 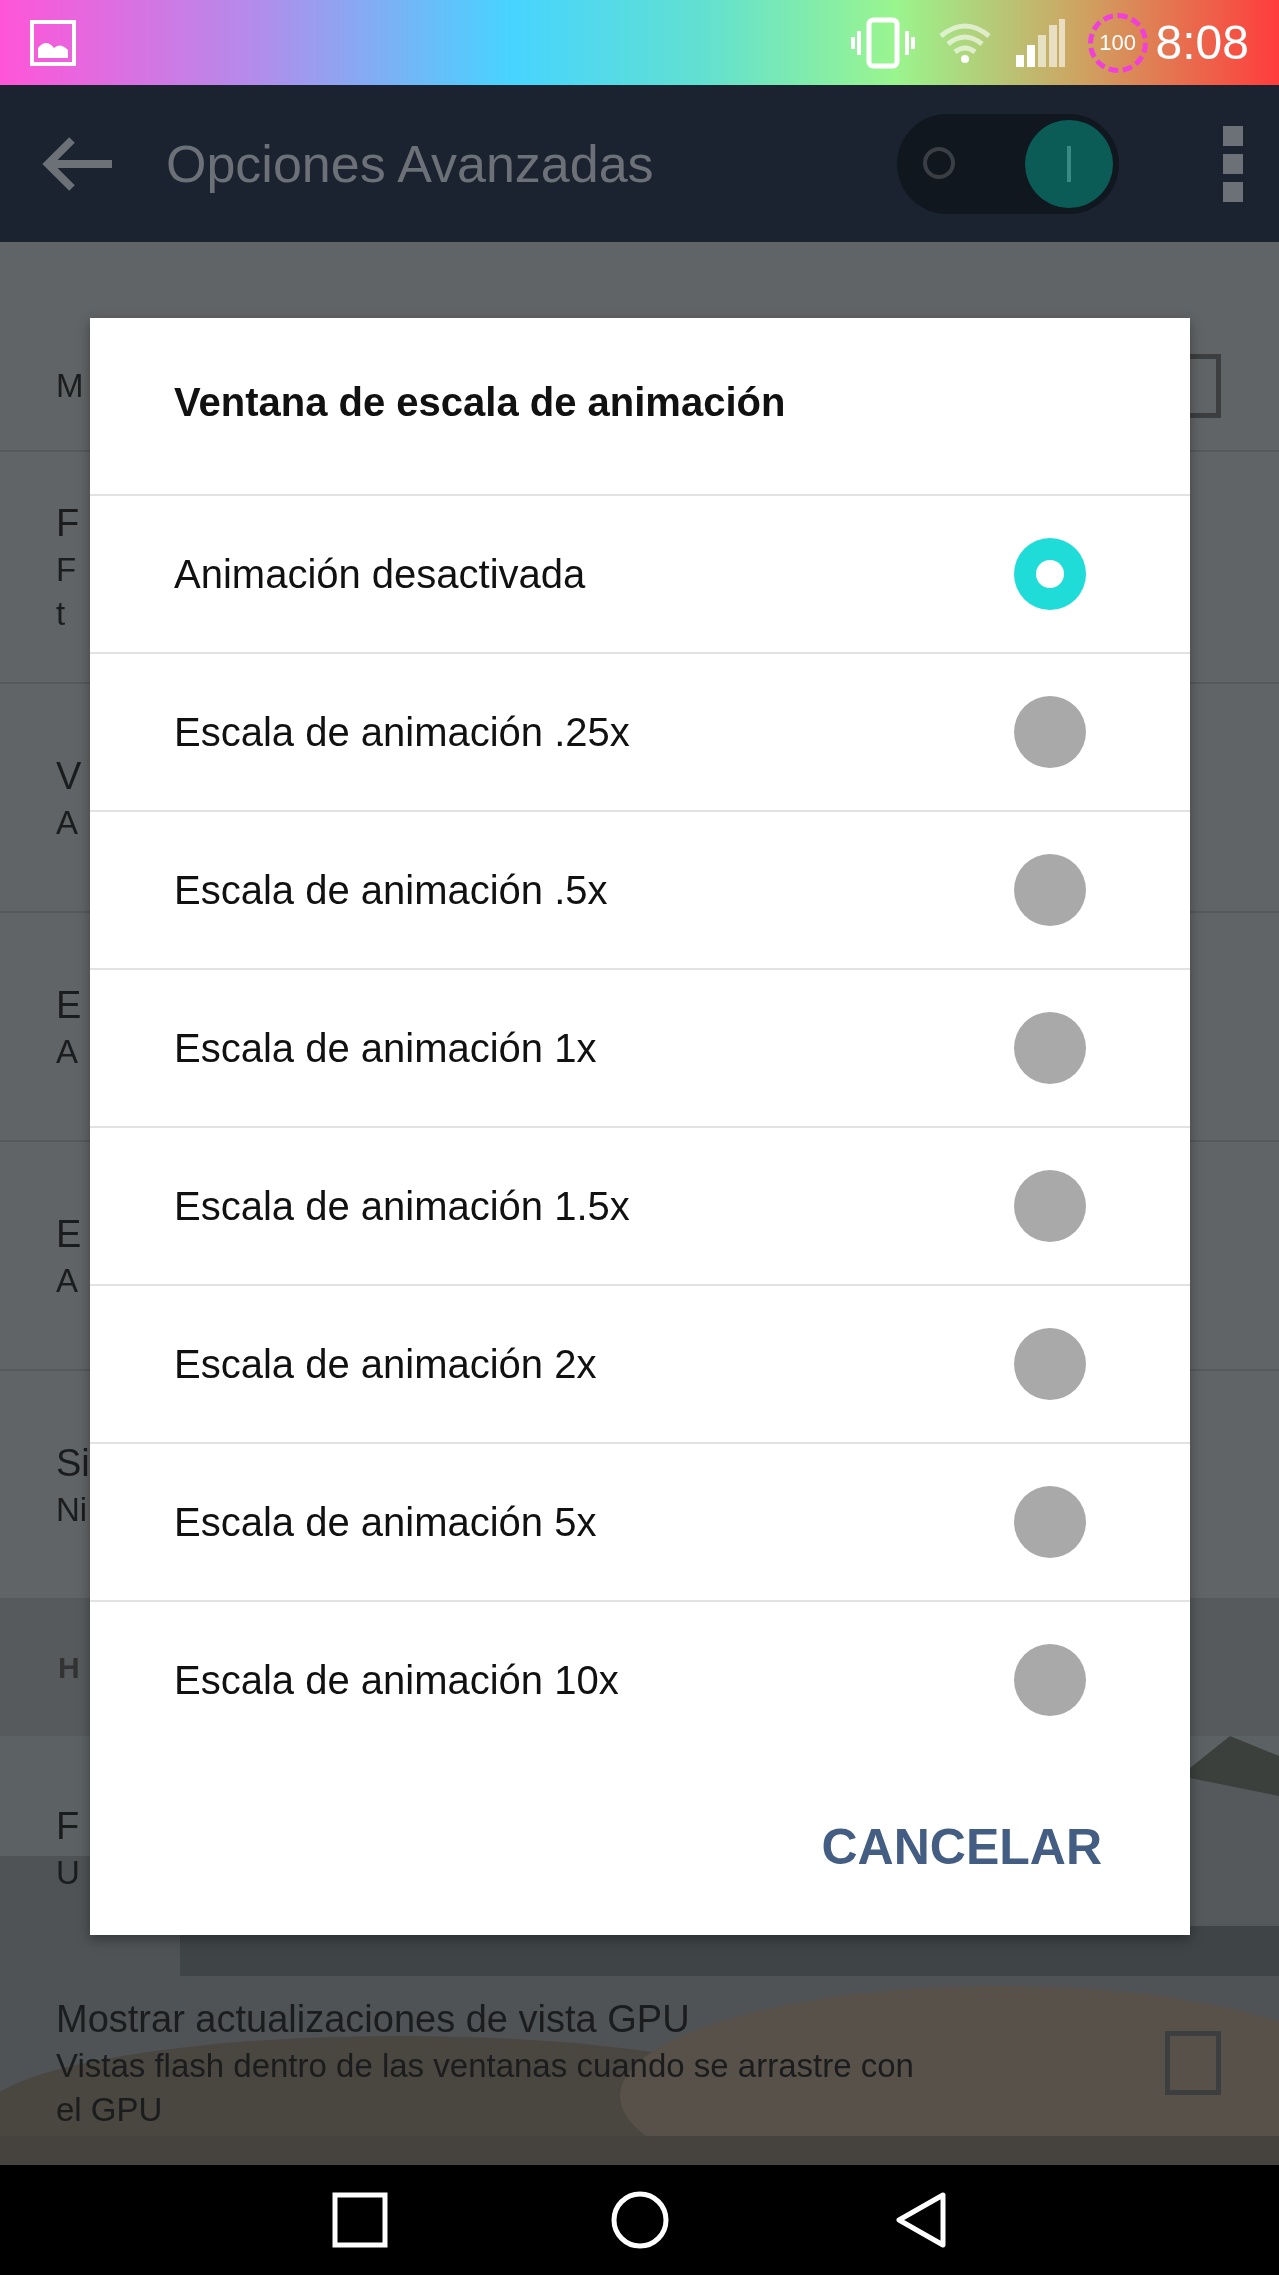 What do you see at coordinates (594, 890) in the screenshot?
I see `option-label: Escala de animación .5x` at bounding box center [594, 890].